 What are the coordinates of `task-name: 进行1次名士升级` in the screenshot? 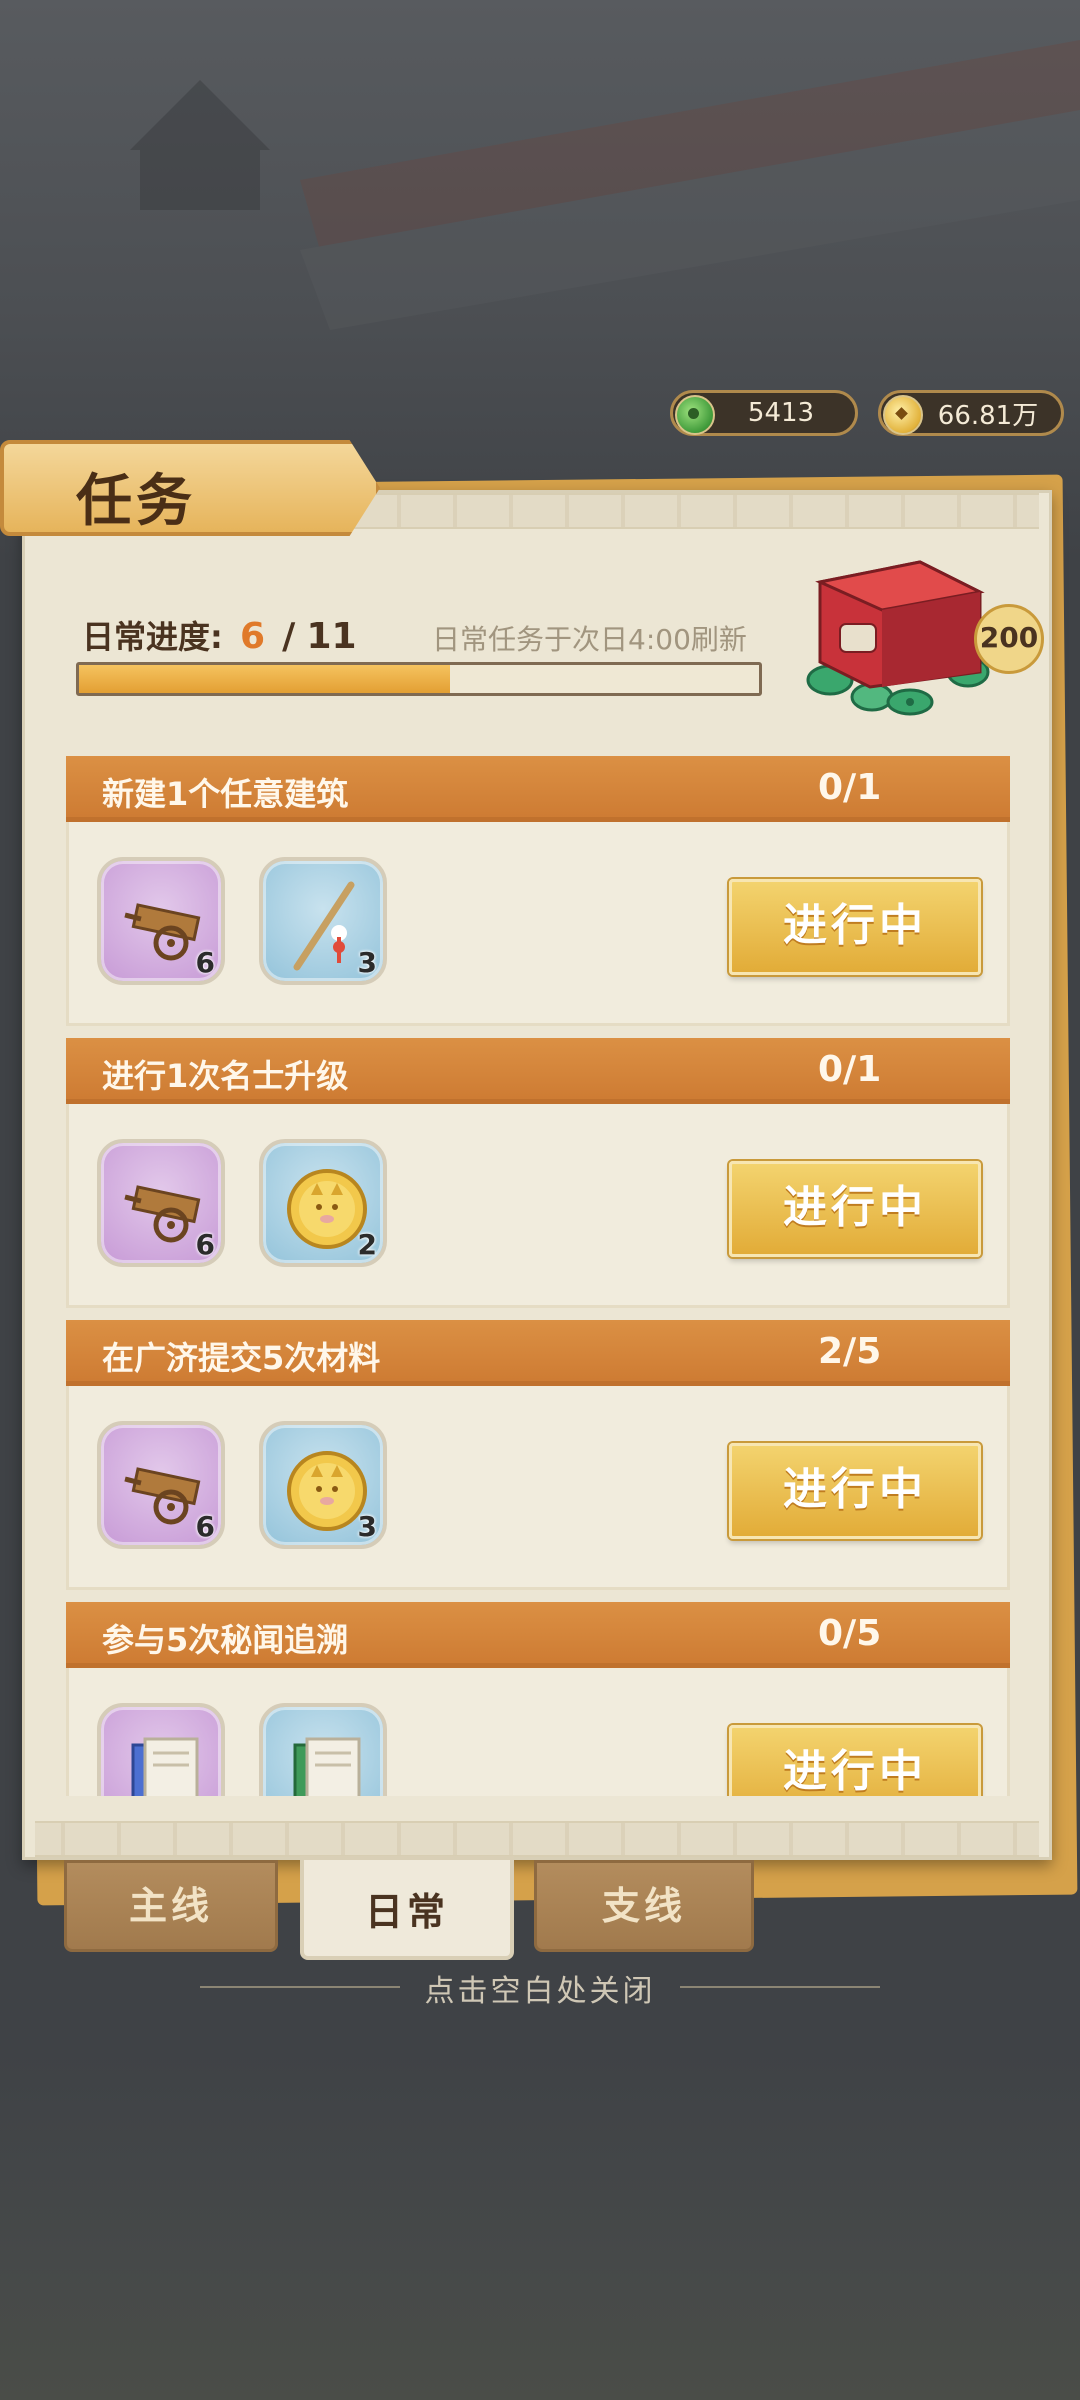 It's located at (225, 1076).